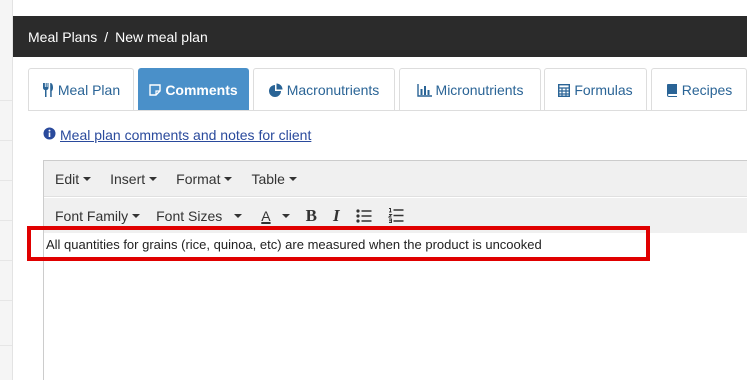 The image size is (747, 380). What do you see at coordinates (707, 90) in the screenshot?
I see `tab-label: Recipes` at bounding box center [707, 90].